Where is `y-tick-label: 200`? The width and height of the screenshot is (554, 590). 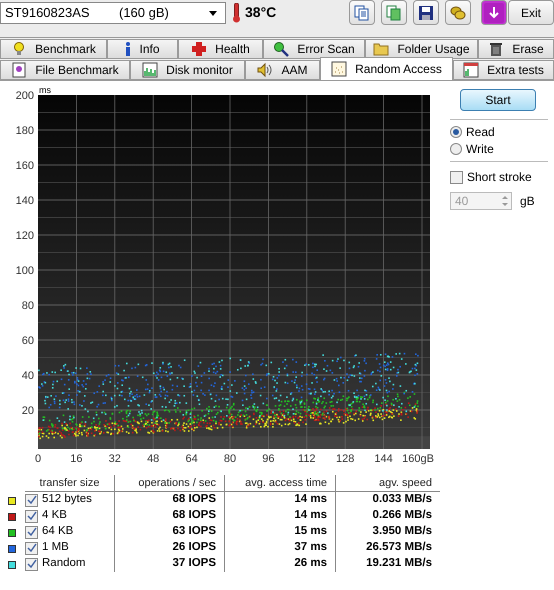
y-tick-label: 200 is located at coordinates (25, 96).